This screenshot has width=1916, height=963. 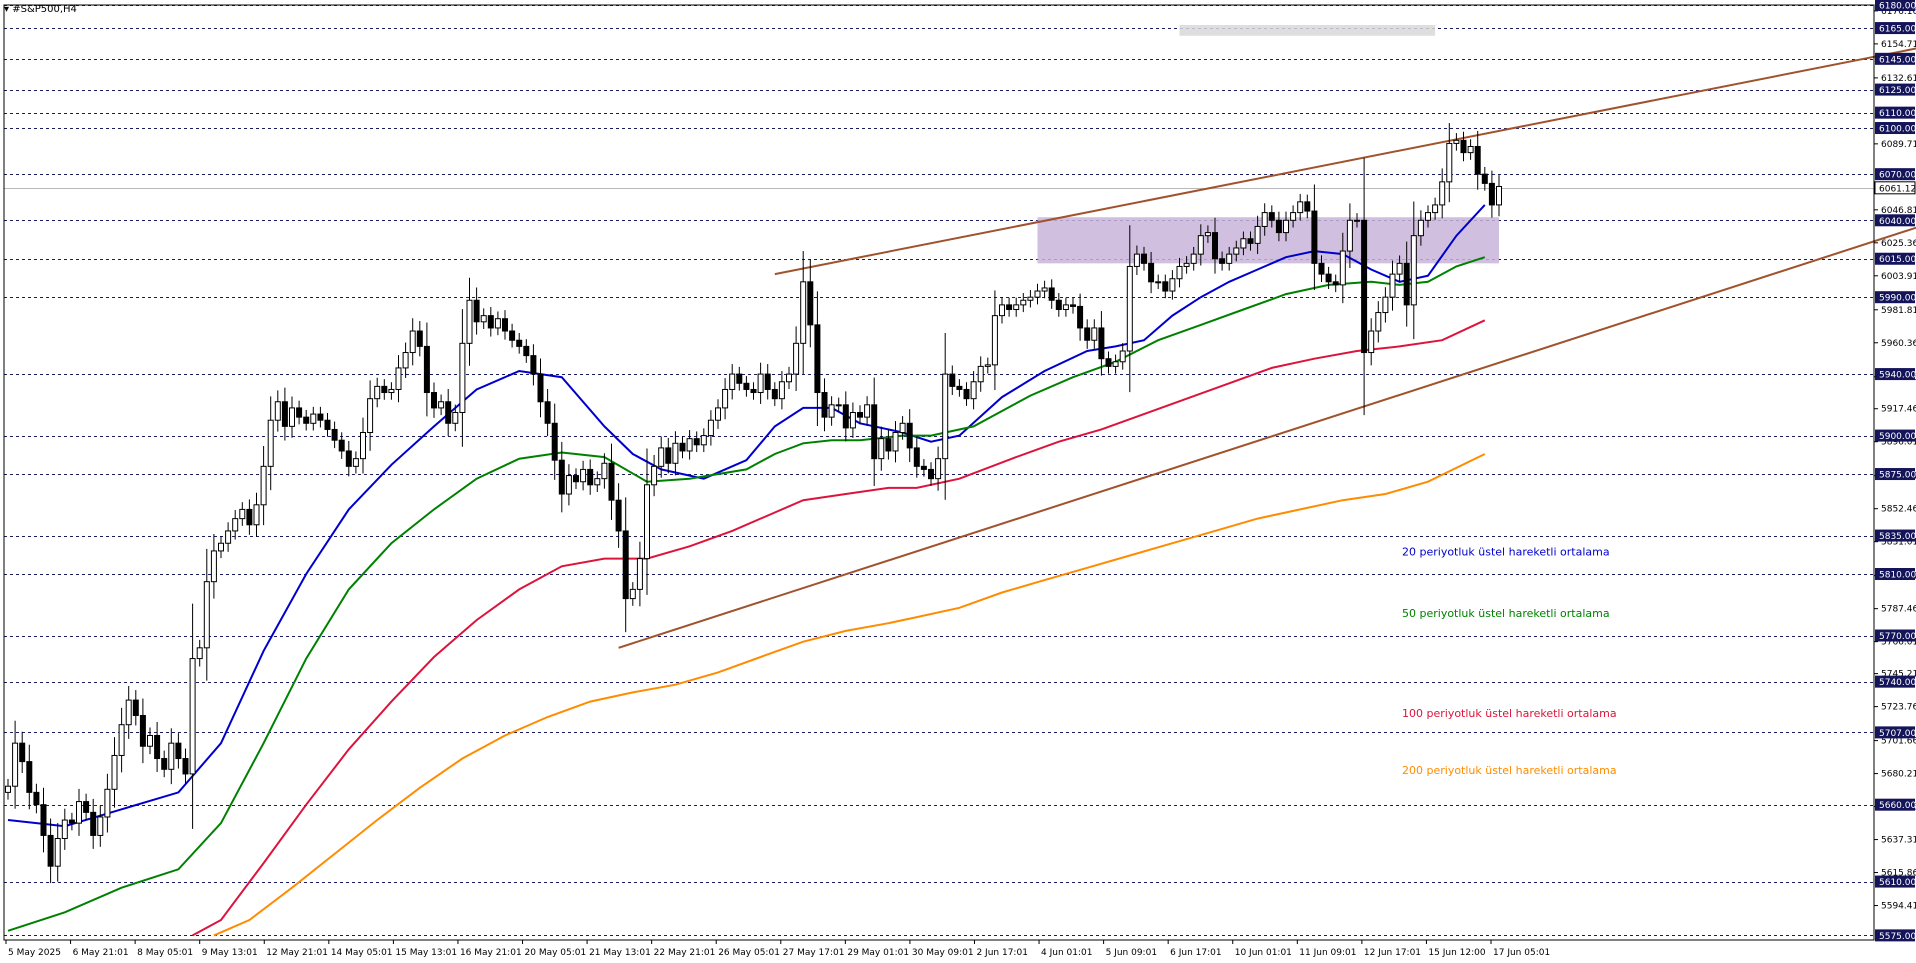 What do you see at coordinates (556, 953) in the screenshot?
I see `time-tick-label: 20 May 05:01` at bounding box center [556, 953].